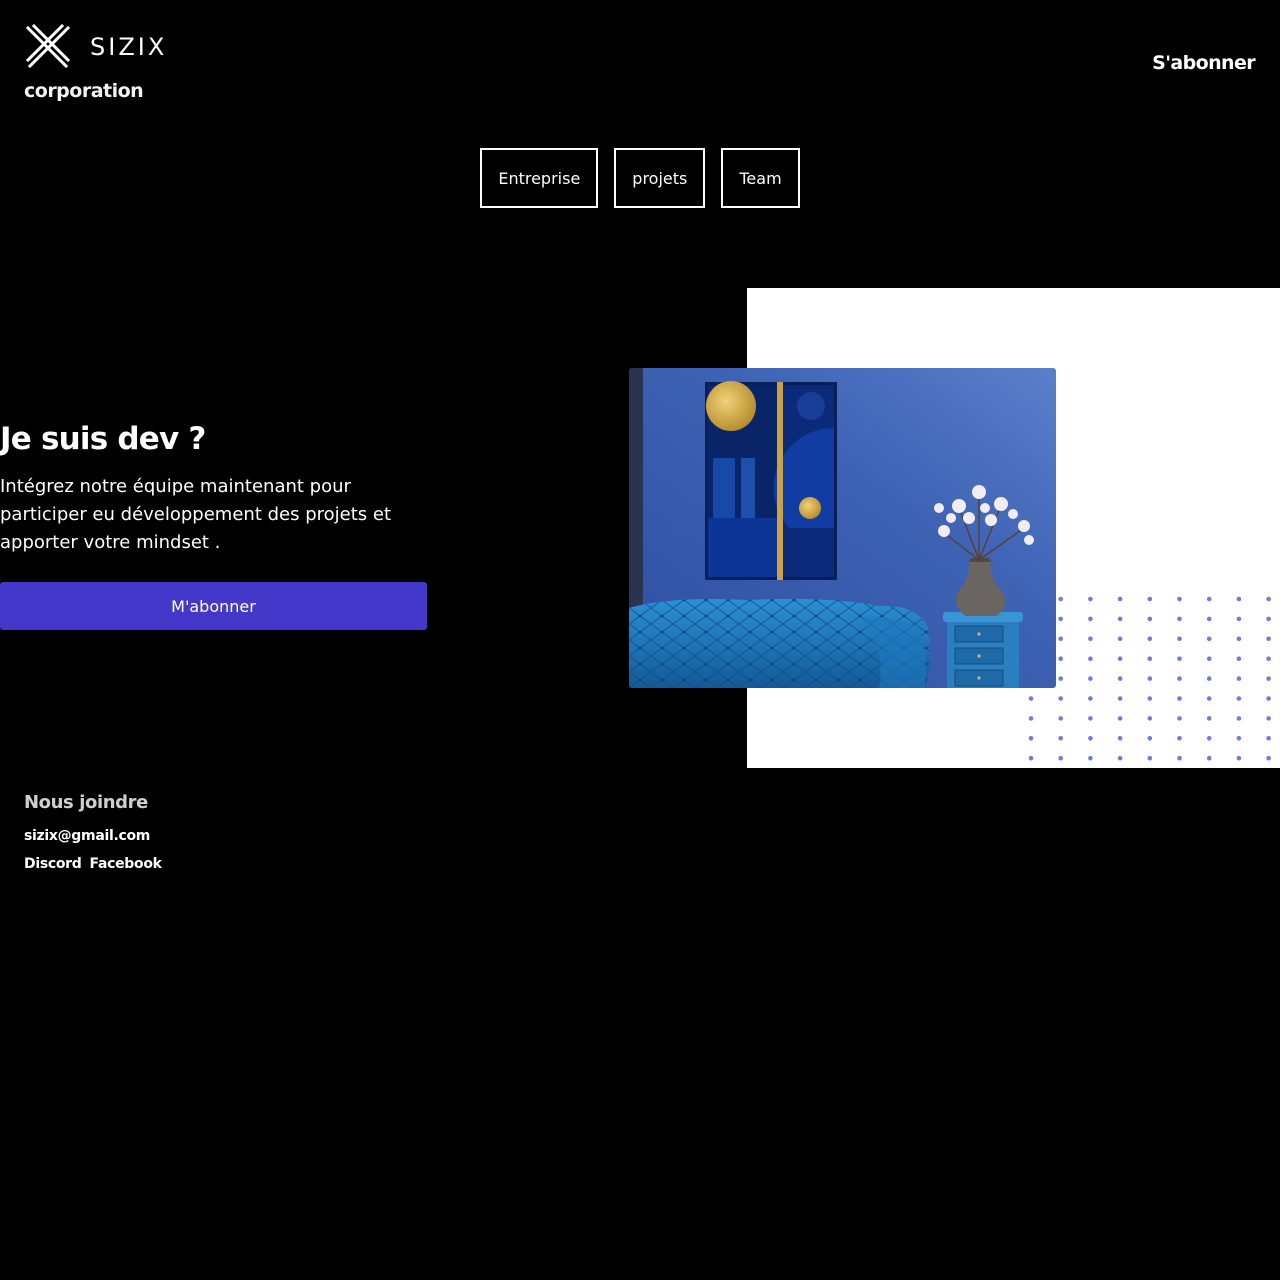 This screenshot has height=1280, width=1280. Describe the element at coordinates (126, 864) in the screenshot. I see `facebook-link: Facebook` at that location.